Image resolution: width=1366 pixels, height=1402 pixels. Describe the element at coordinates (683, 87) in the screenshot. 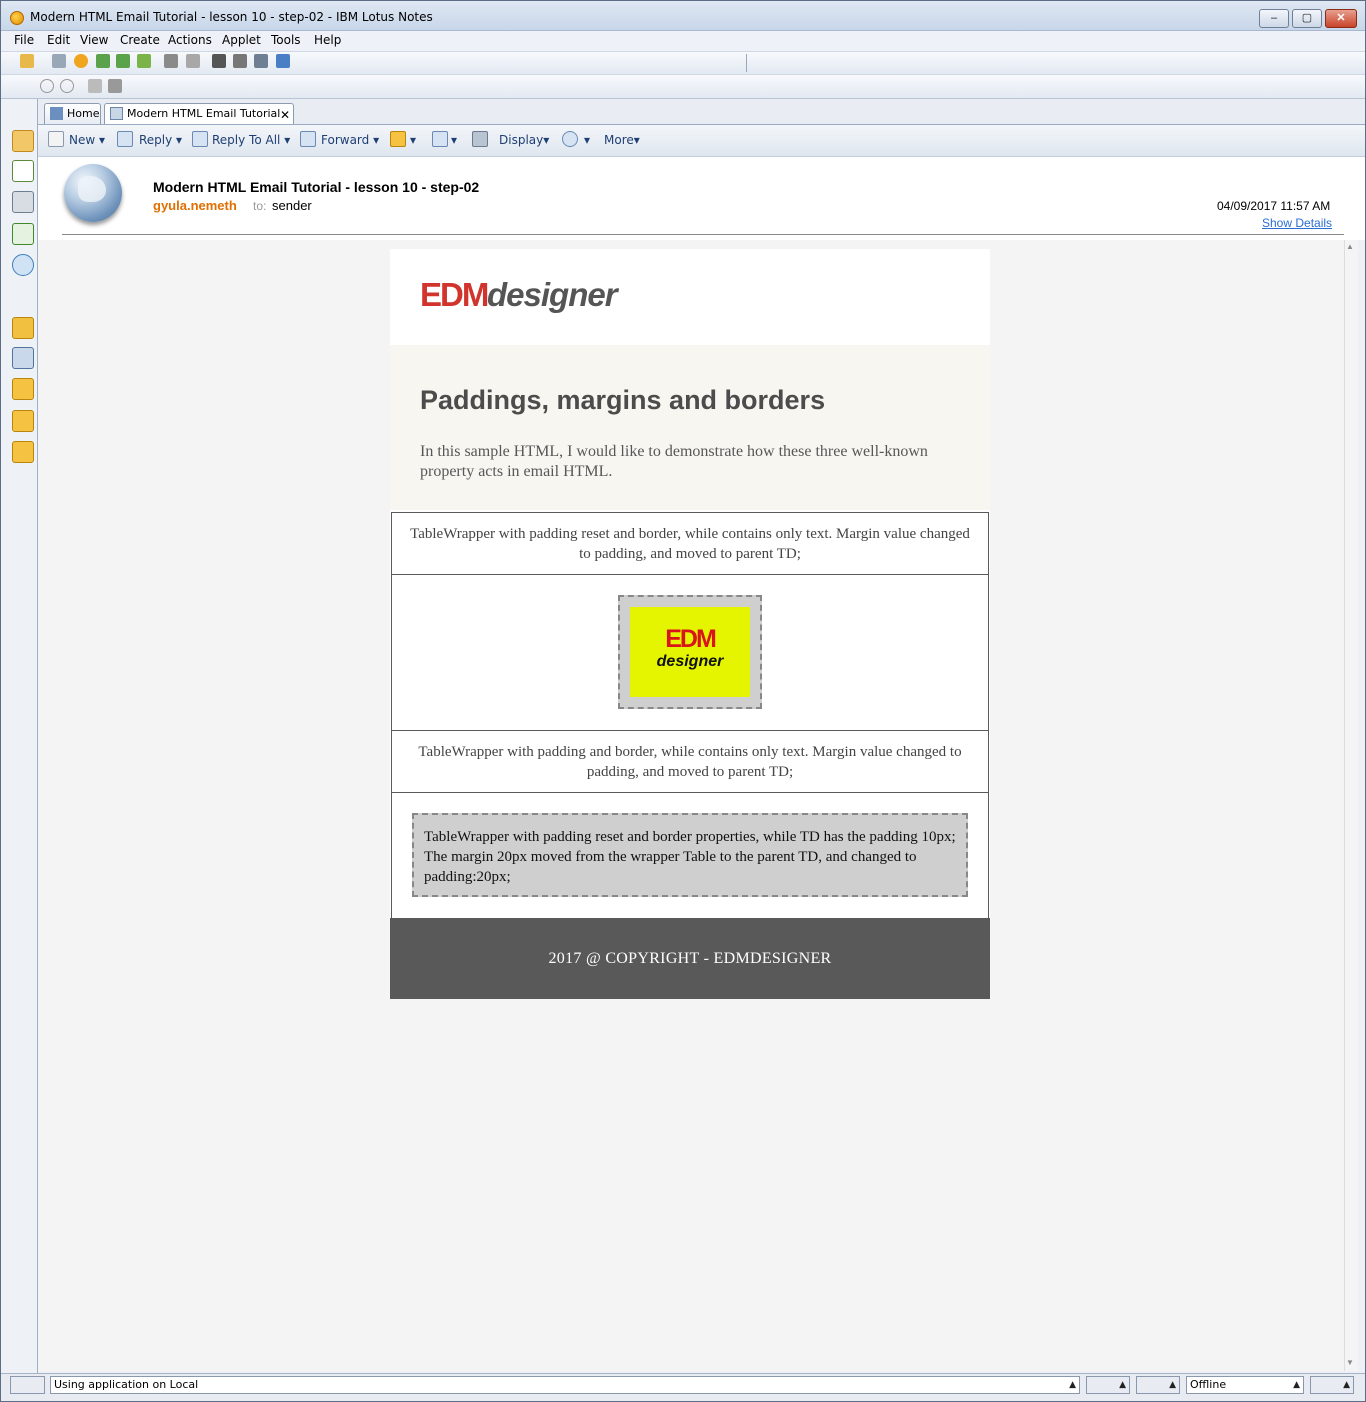

I see `secondary-toolbar` at that location.